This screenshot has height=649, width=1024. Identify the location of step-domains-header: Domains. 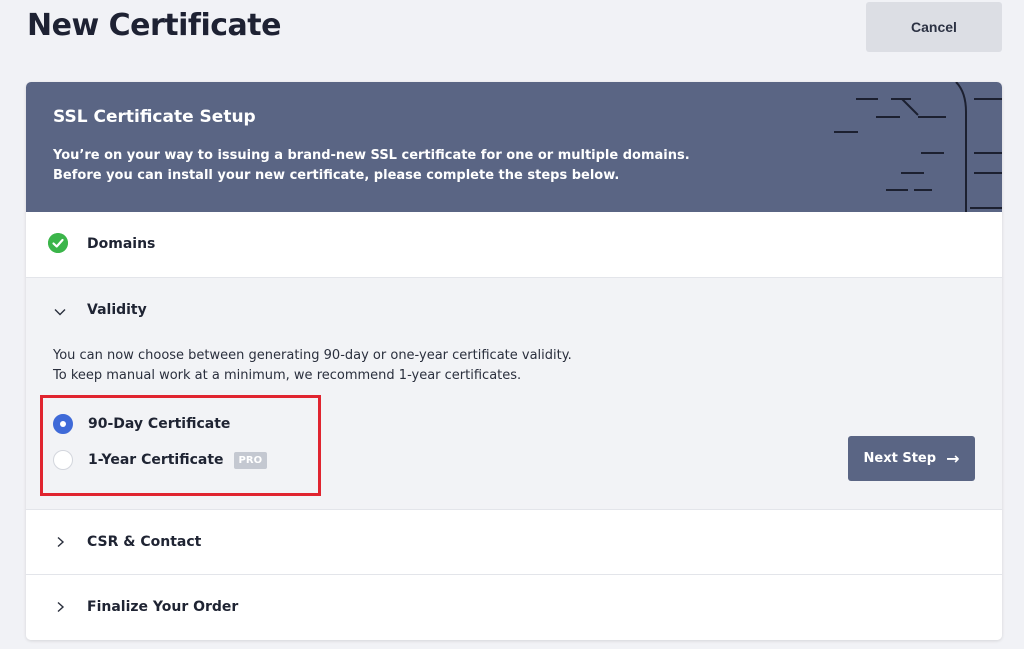
(514, 244).